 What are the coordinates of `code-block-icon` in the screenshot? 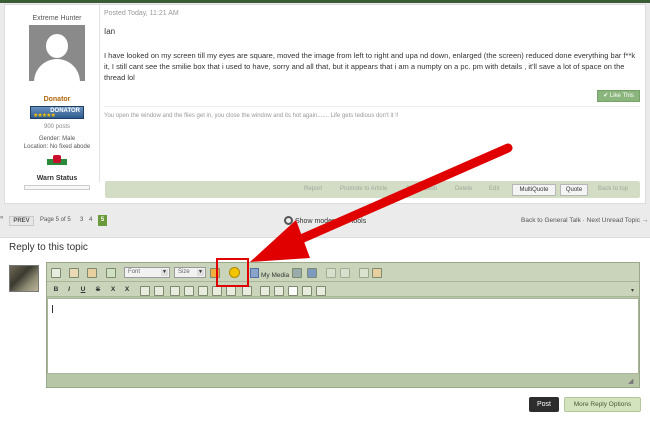 It's located at (217, 291).